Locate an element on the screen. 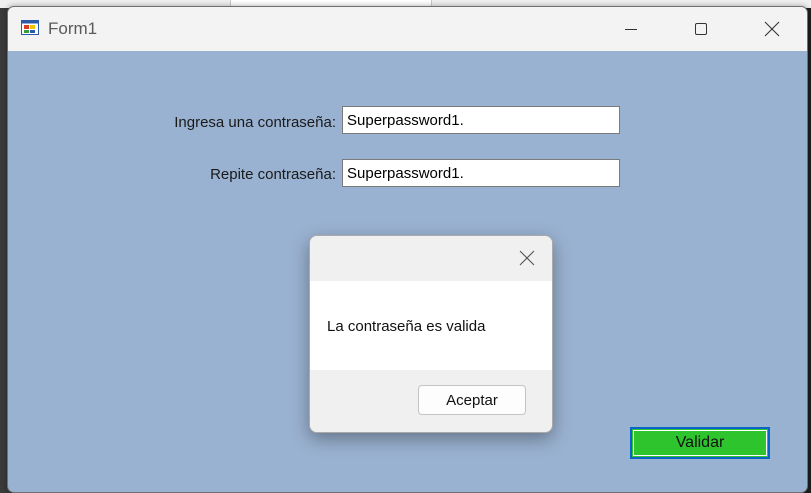 This screenshot has width=811, height=493. validate-button: Validar is located at coordinates (700, 443).